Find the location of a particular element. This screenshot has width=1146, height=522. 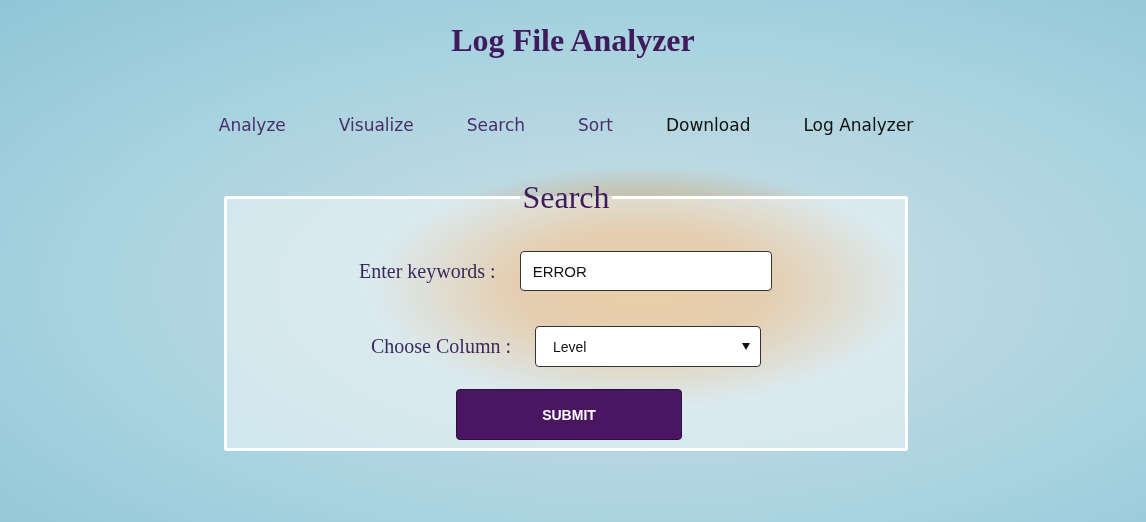

nav-link: Analyze is located at coordinates (252, 125).